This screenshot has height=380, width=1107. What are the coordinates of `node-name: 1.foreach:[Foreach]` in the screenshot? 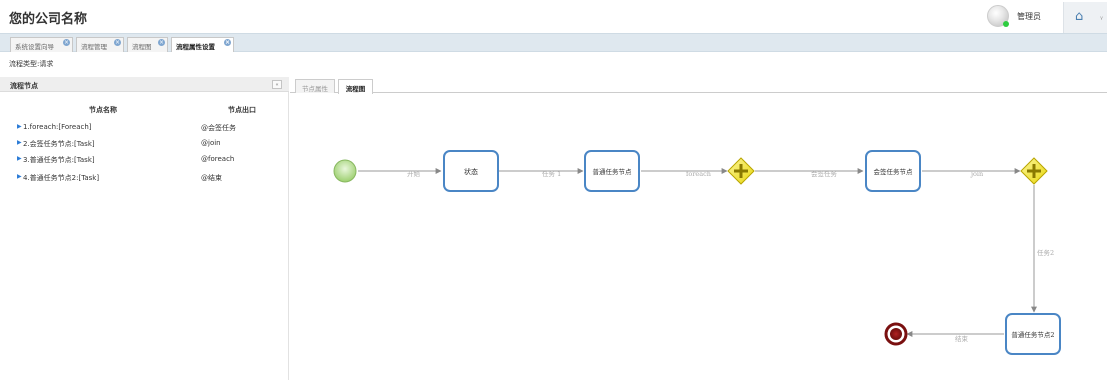 It's located at (57, 127).